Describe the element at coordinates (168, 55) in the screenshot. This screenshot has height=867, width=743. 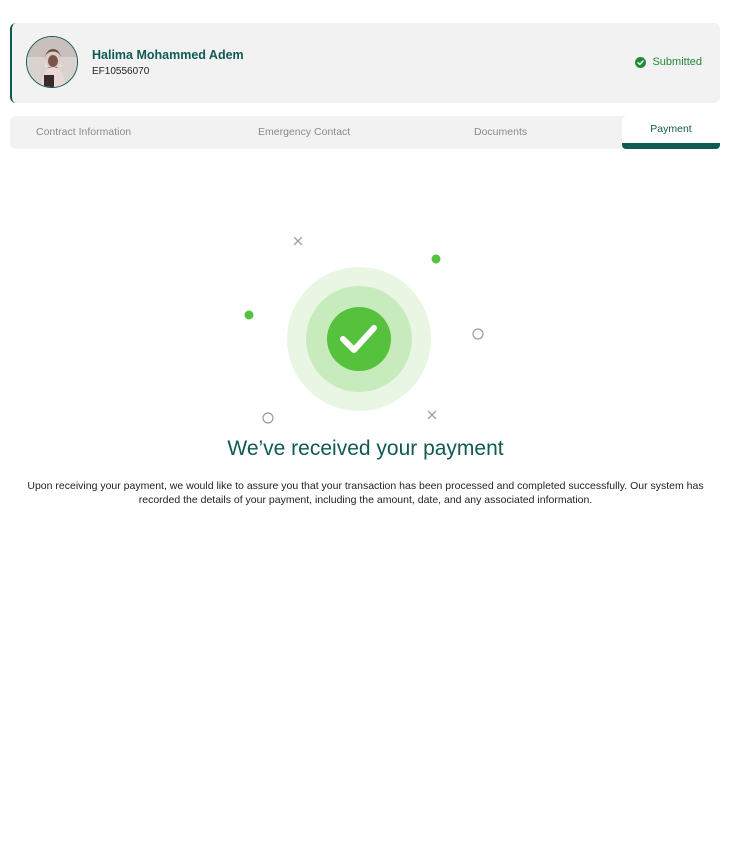
I see `profile-name: Halima Mohammed Adem` at that location.